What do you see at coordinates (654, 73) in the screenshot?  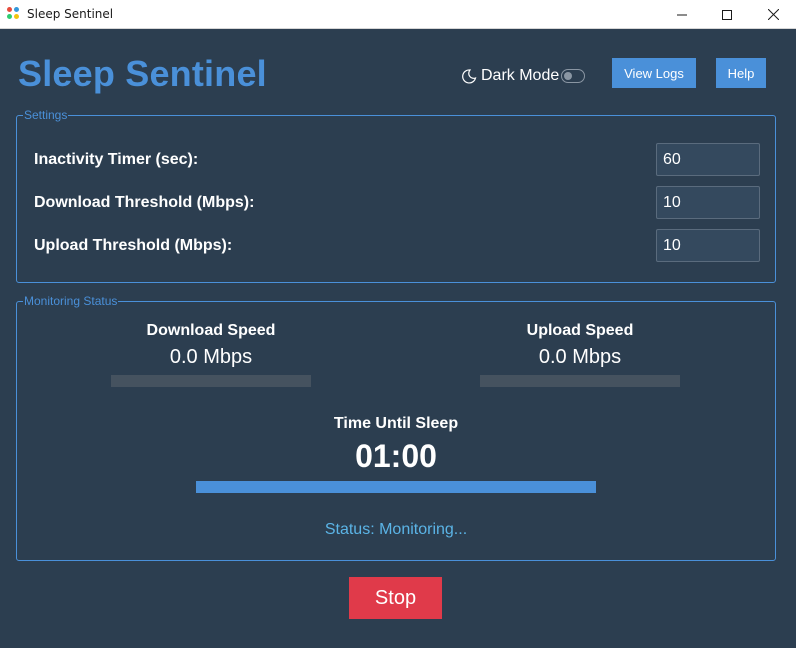 I see `view-logs-button: View Logs` at bounding box center [654, 73].